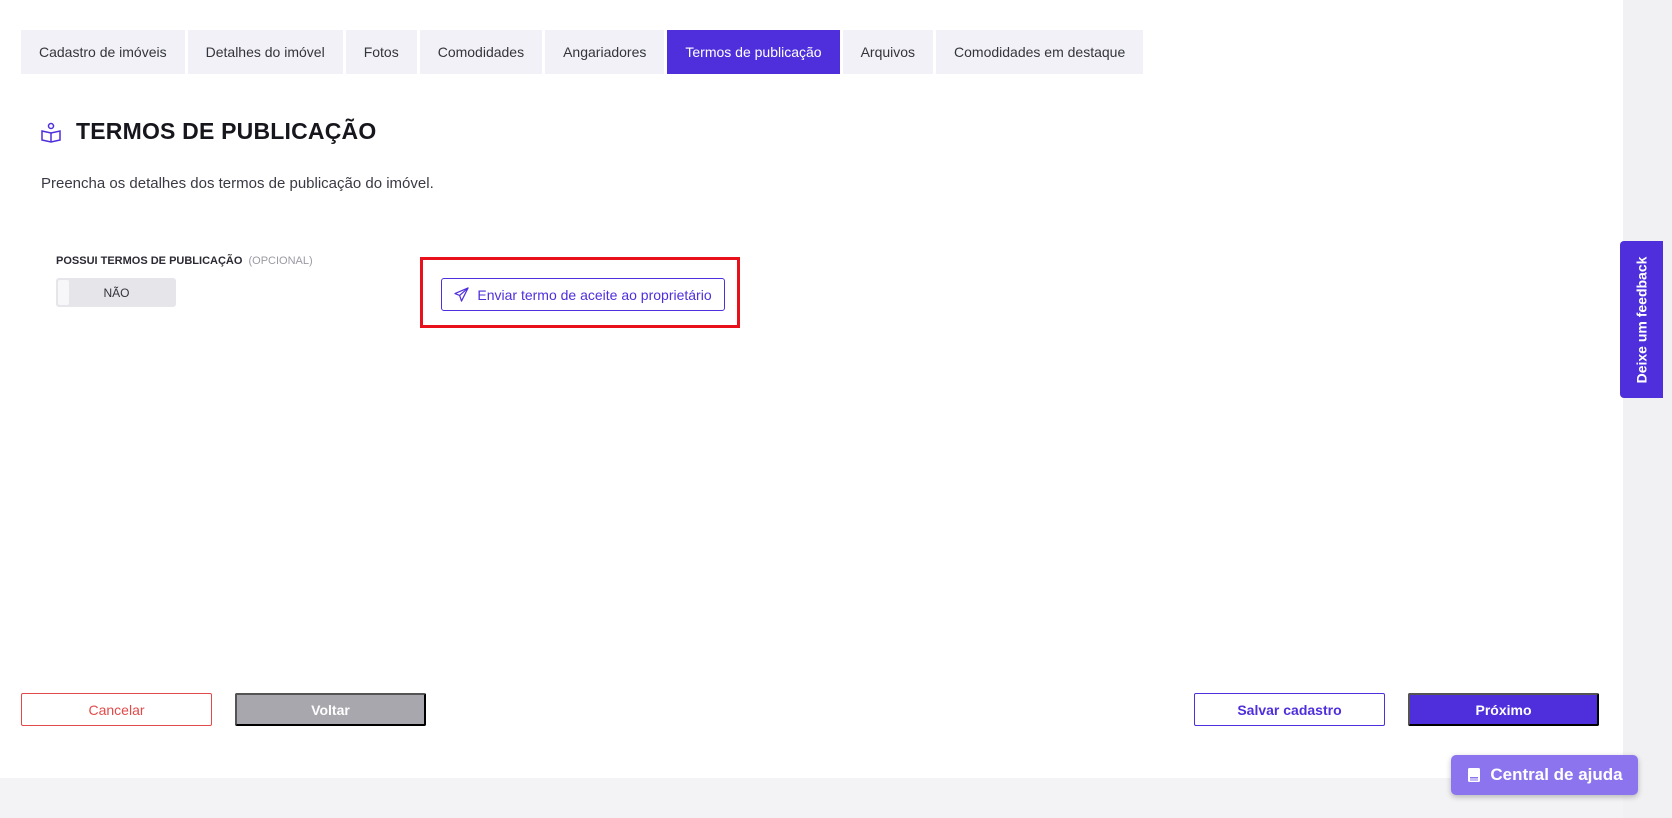 This screenshot has width=1672, height=818. Describe the element at coordinates (1647, 409) in the screenshot. I see `scrollbar` at that location.